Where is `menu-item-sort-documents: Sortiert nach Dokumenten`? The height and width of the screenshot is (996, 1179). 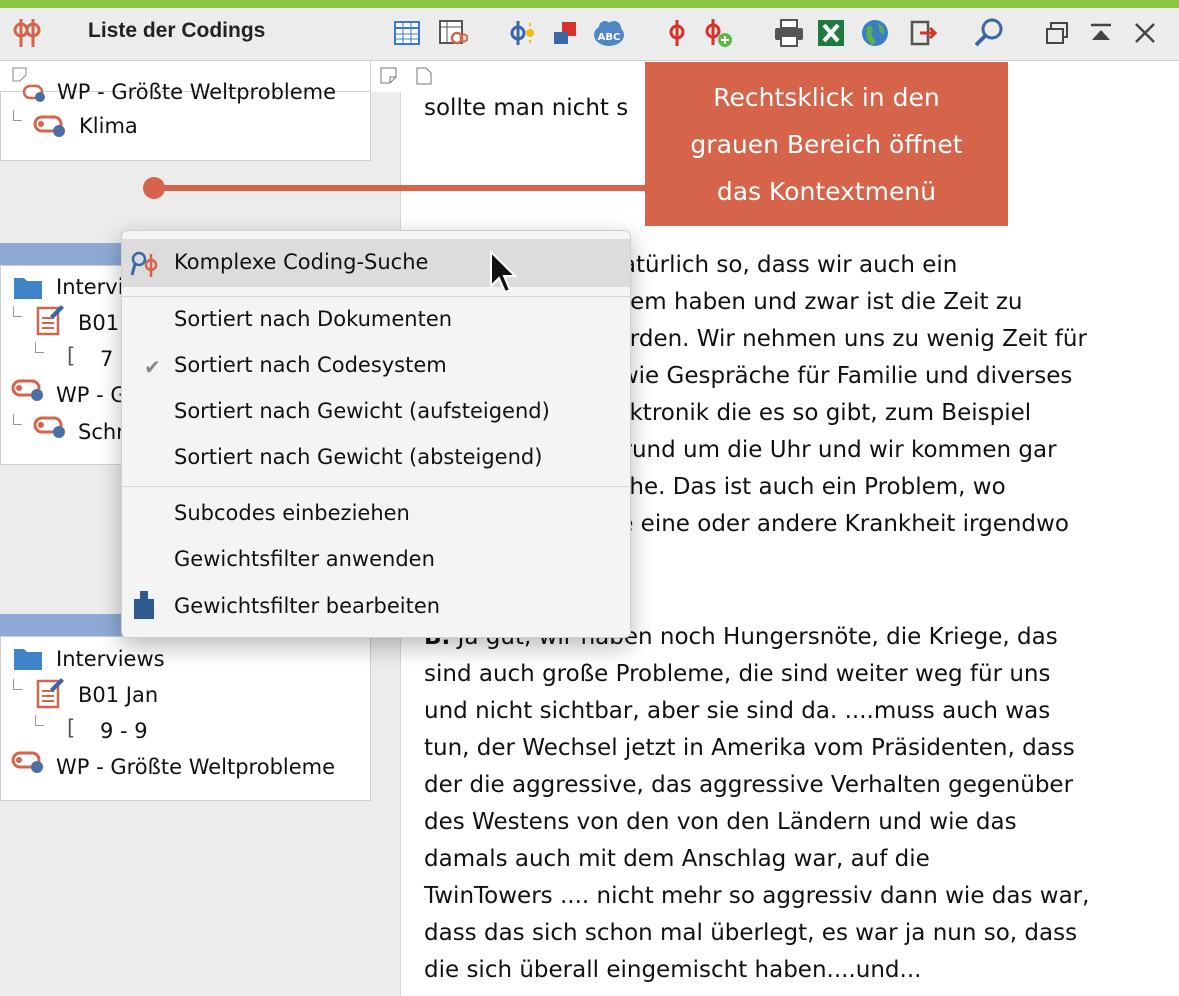
menu-item-sort-documents: Sortiert nach Dokumenten is located at coordinates (313, 319).